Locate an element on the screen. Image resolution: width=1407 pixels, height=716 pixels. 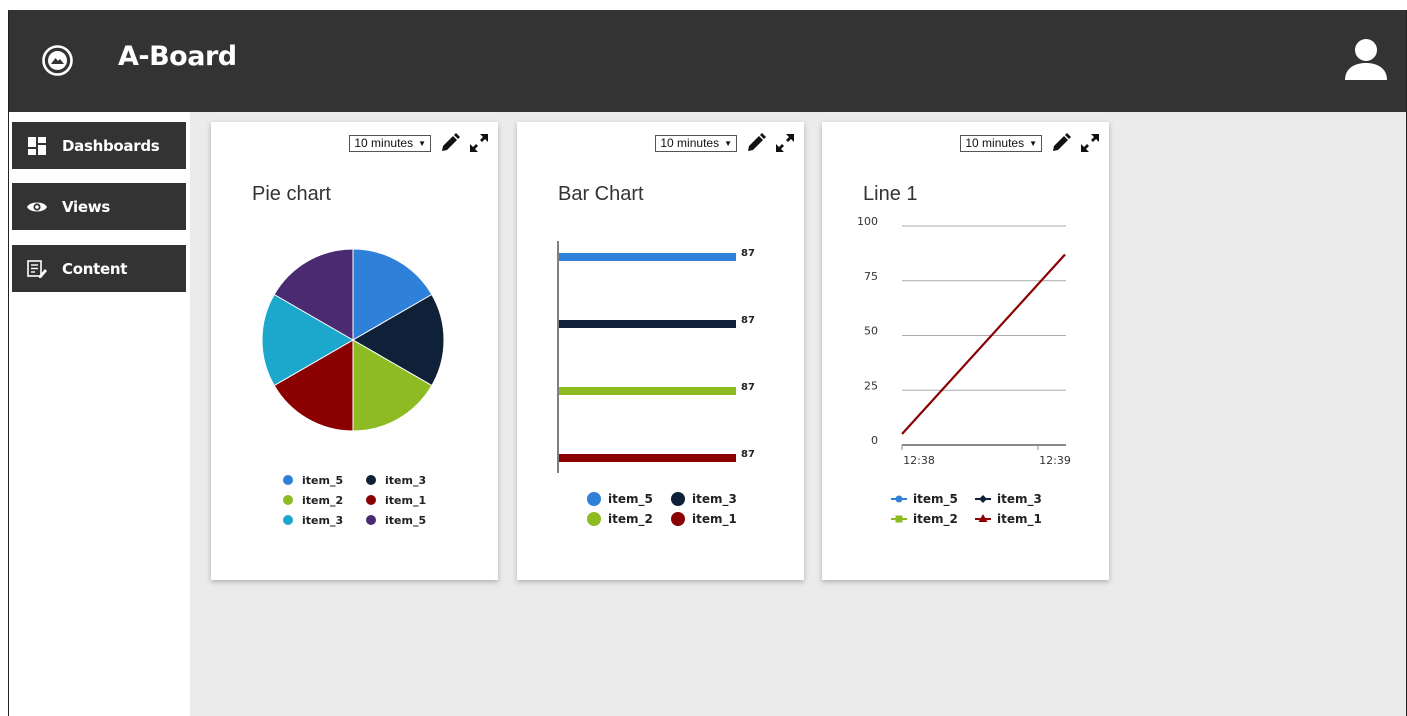
sidebar-item-label: Dashboards is located at coordinates (111, 145).